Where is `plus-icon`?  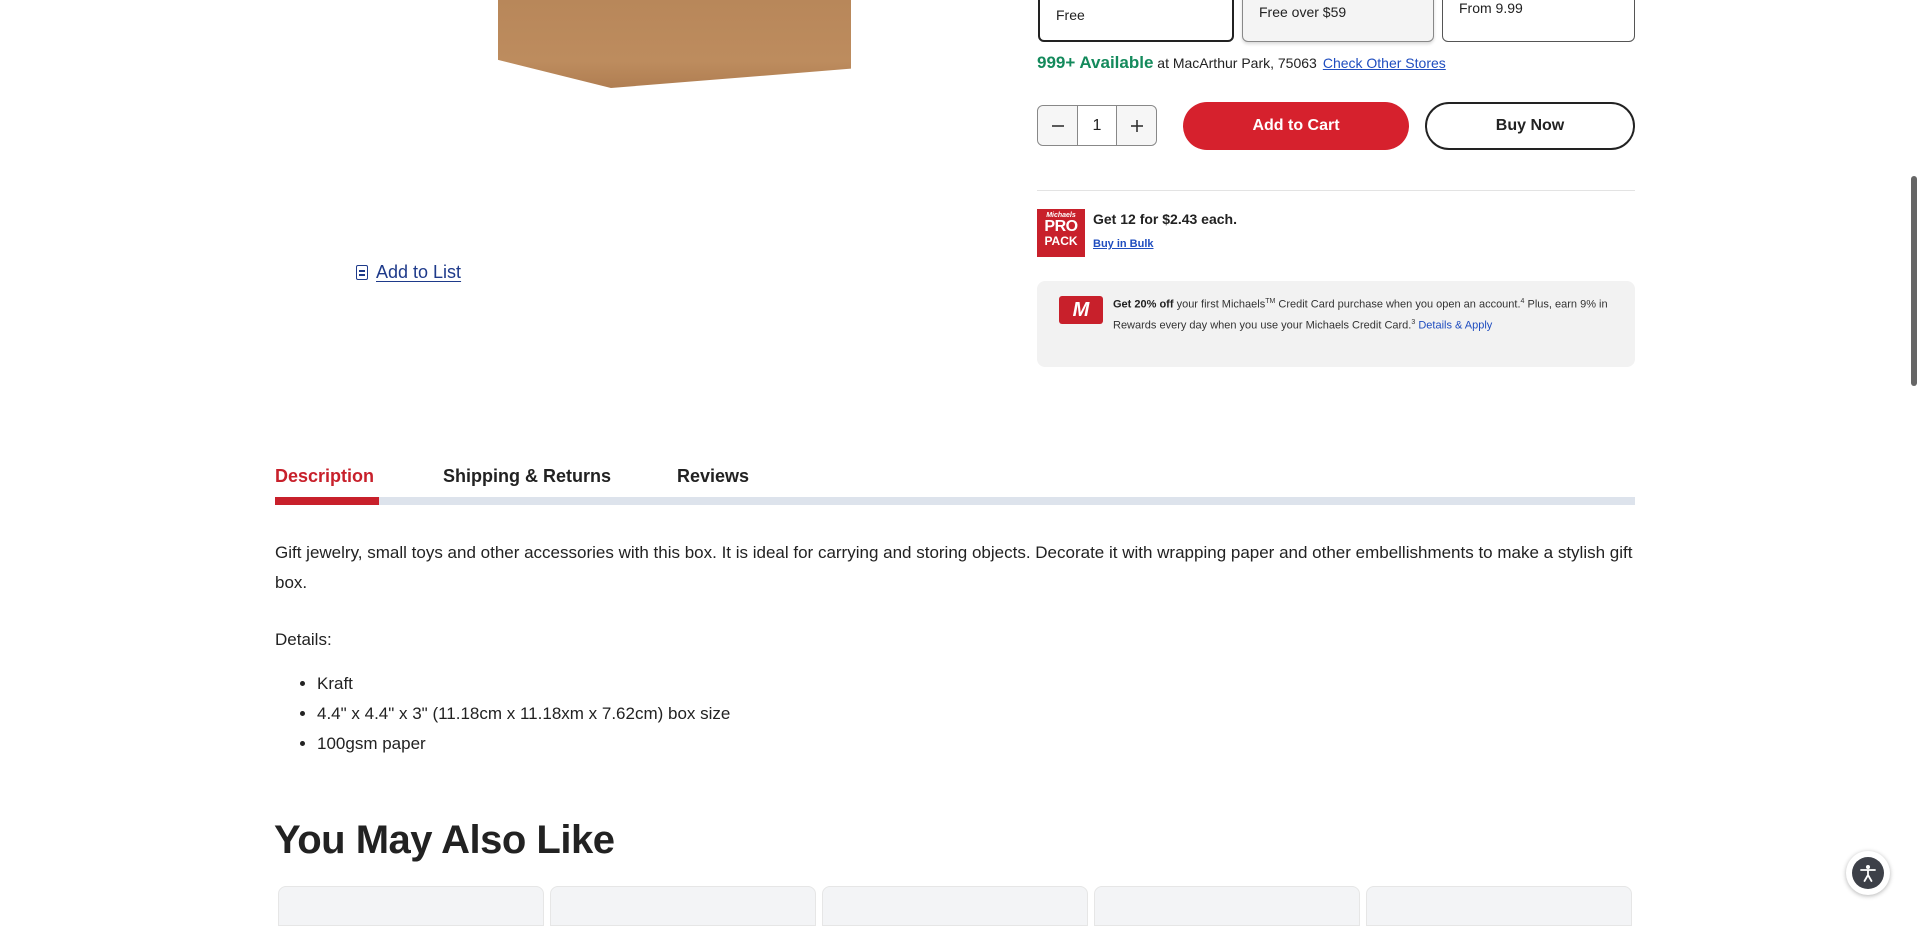 plus-icon is located at coordinates (1136, 125).